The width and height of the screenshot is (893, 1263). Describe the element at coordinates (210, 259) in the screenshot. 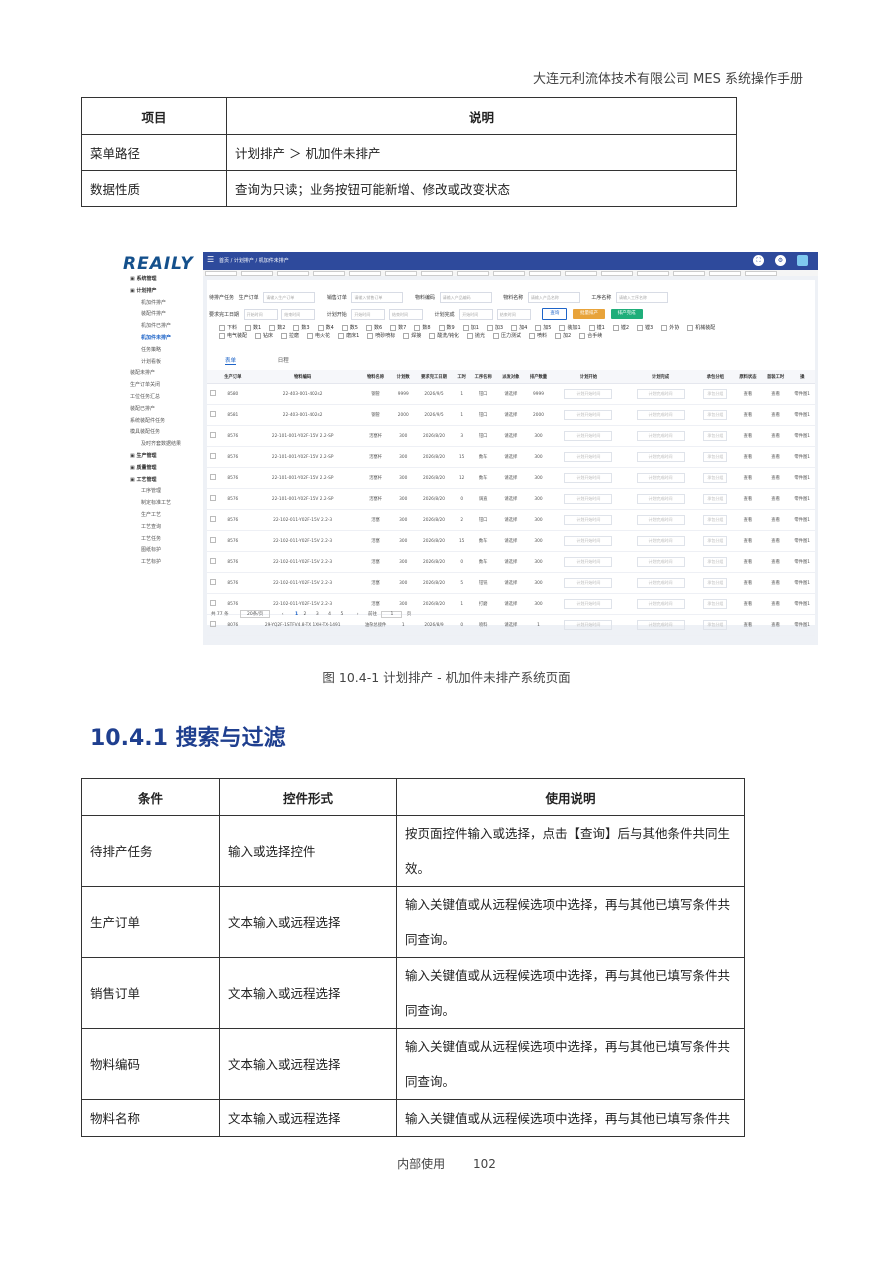

I see `menu-toggle-icon: ☰` at that location.